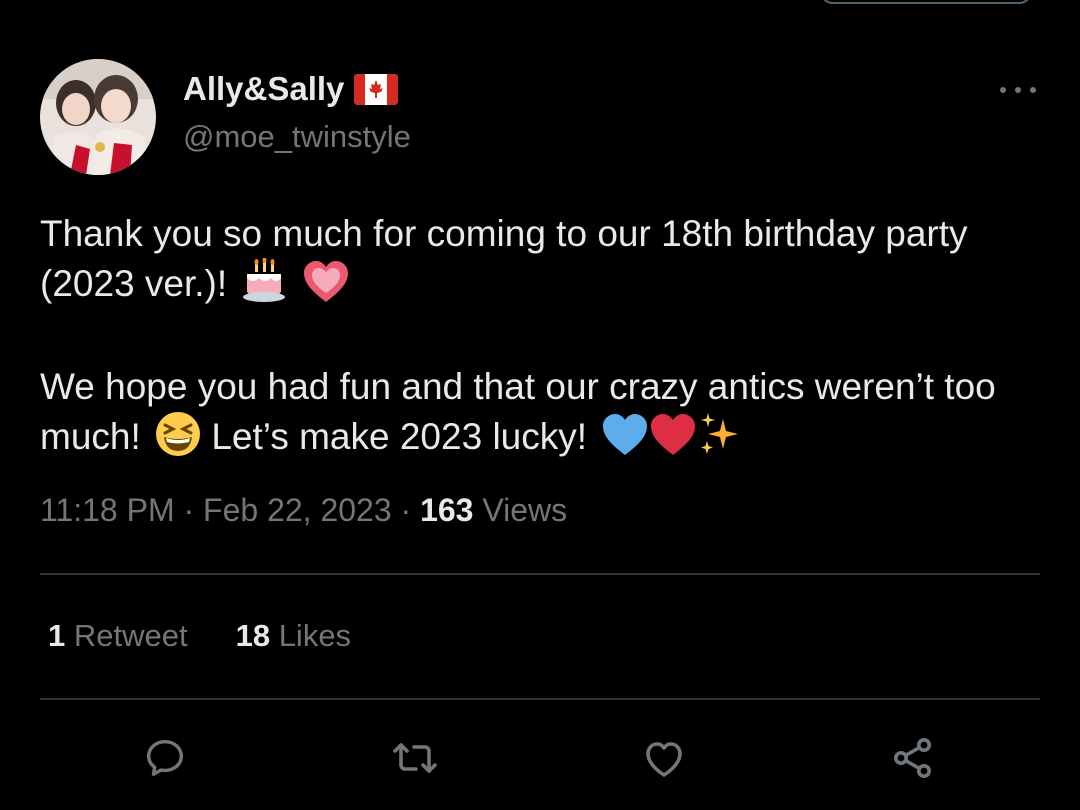 The width and height of the screenshot is (1080, 810). I want to click on retweet-button, so click(415, 758).